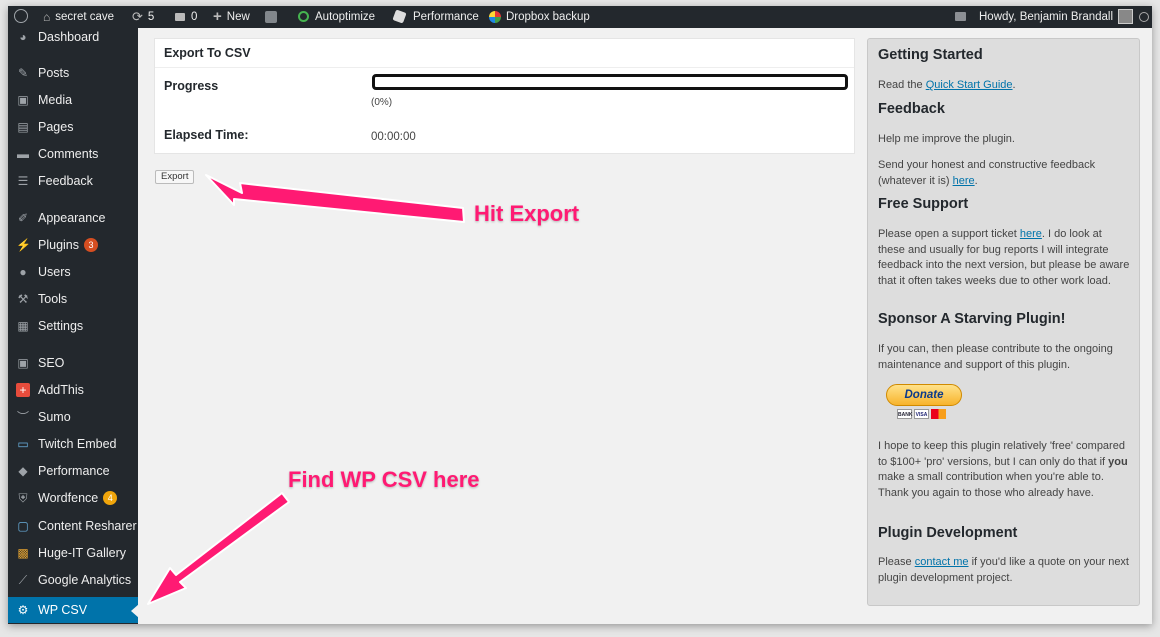 The height and width of the screenshot is (637, 1160). Describe the element at coordinates (23, 526) in the screenshot. I see `robot-icon: ▢` at that location.